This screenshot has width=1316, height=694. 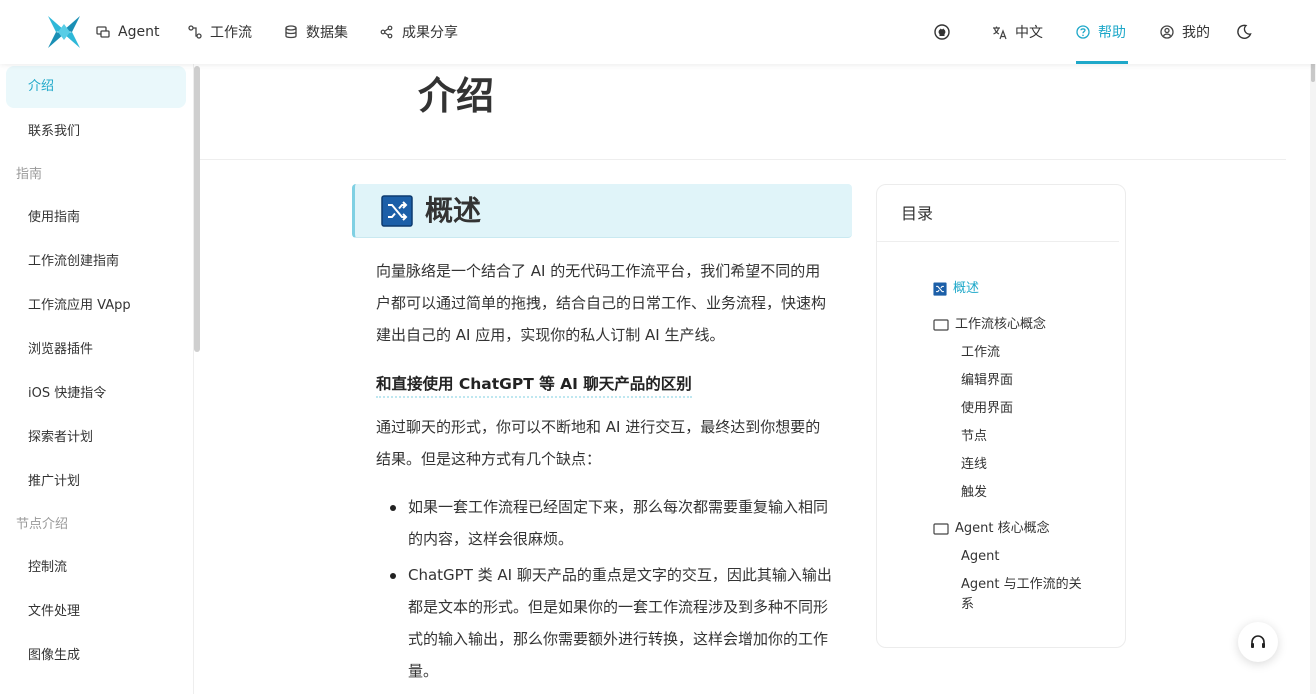 I want to click on user-circle-icon, so click(x=1167, y=32).